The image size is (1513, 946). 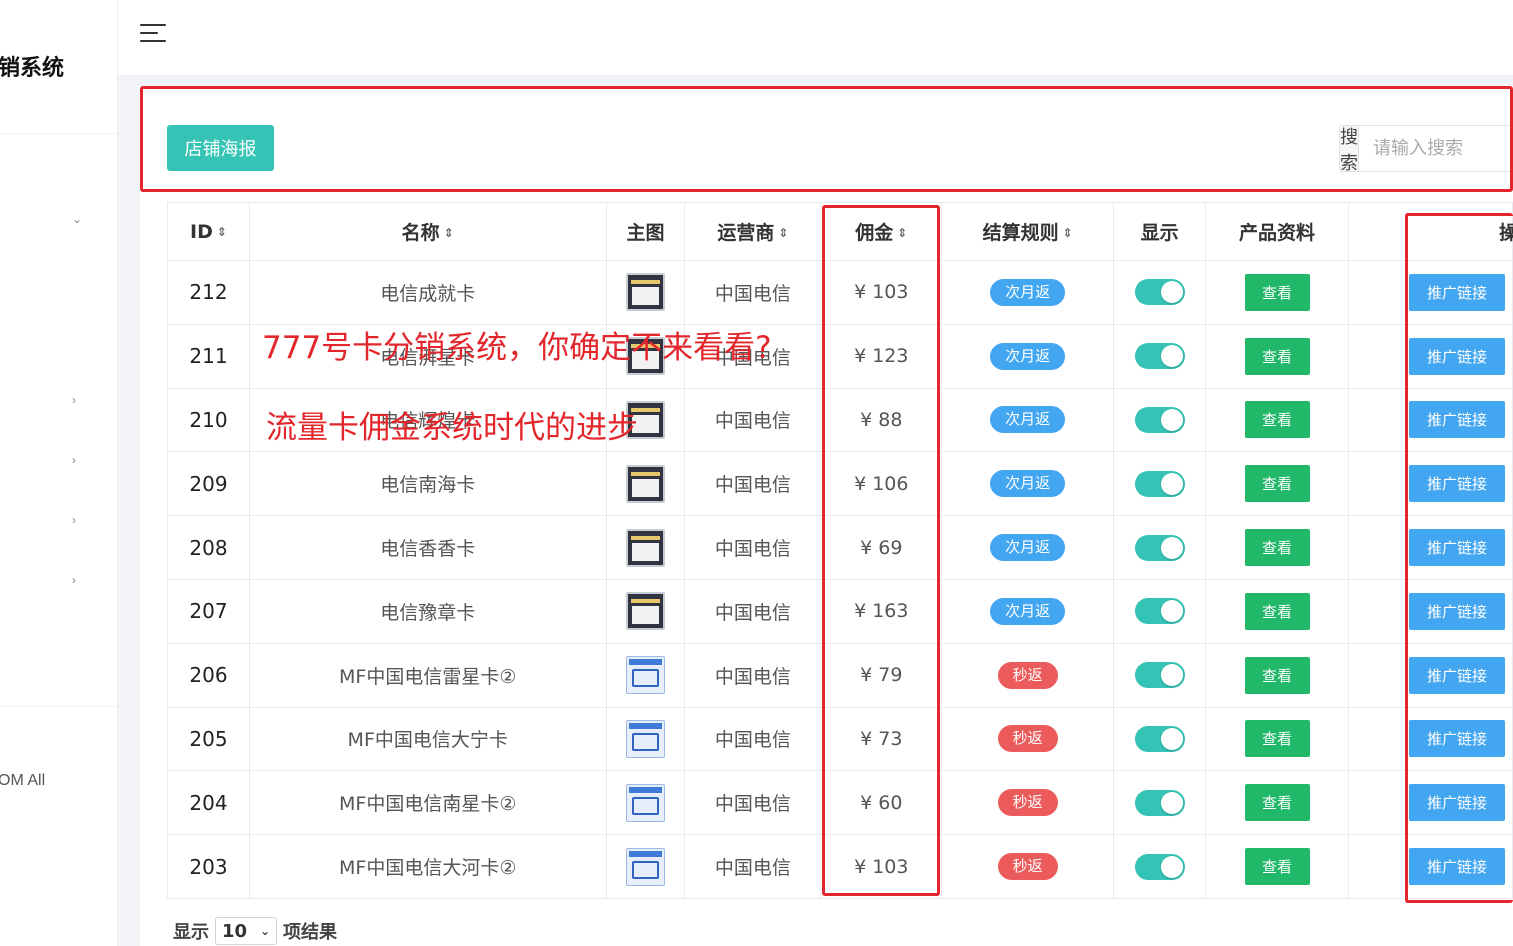 What do you see at coordinates (753, 231) in the screenshot?
I see `col-header-carrier: 运营商 ⇕` at bounding box center [753, 231].